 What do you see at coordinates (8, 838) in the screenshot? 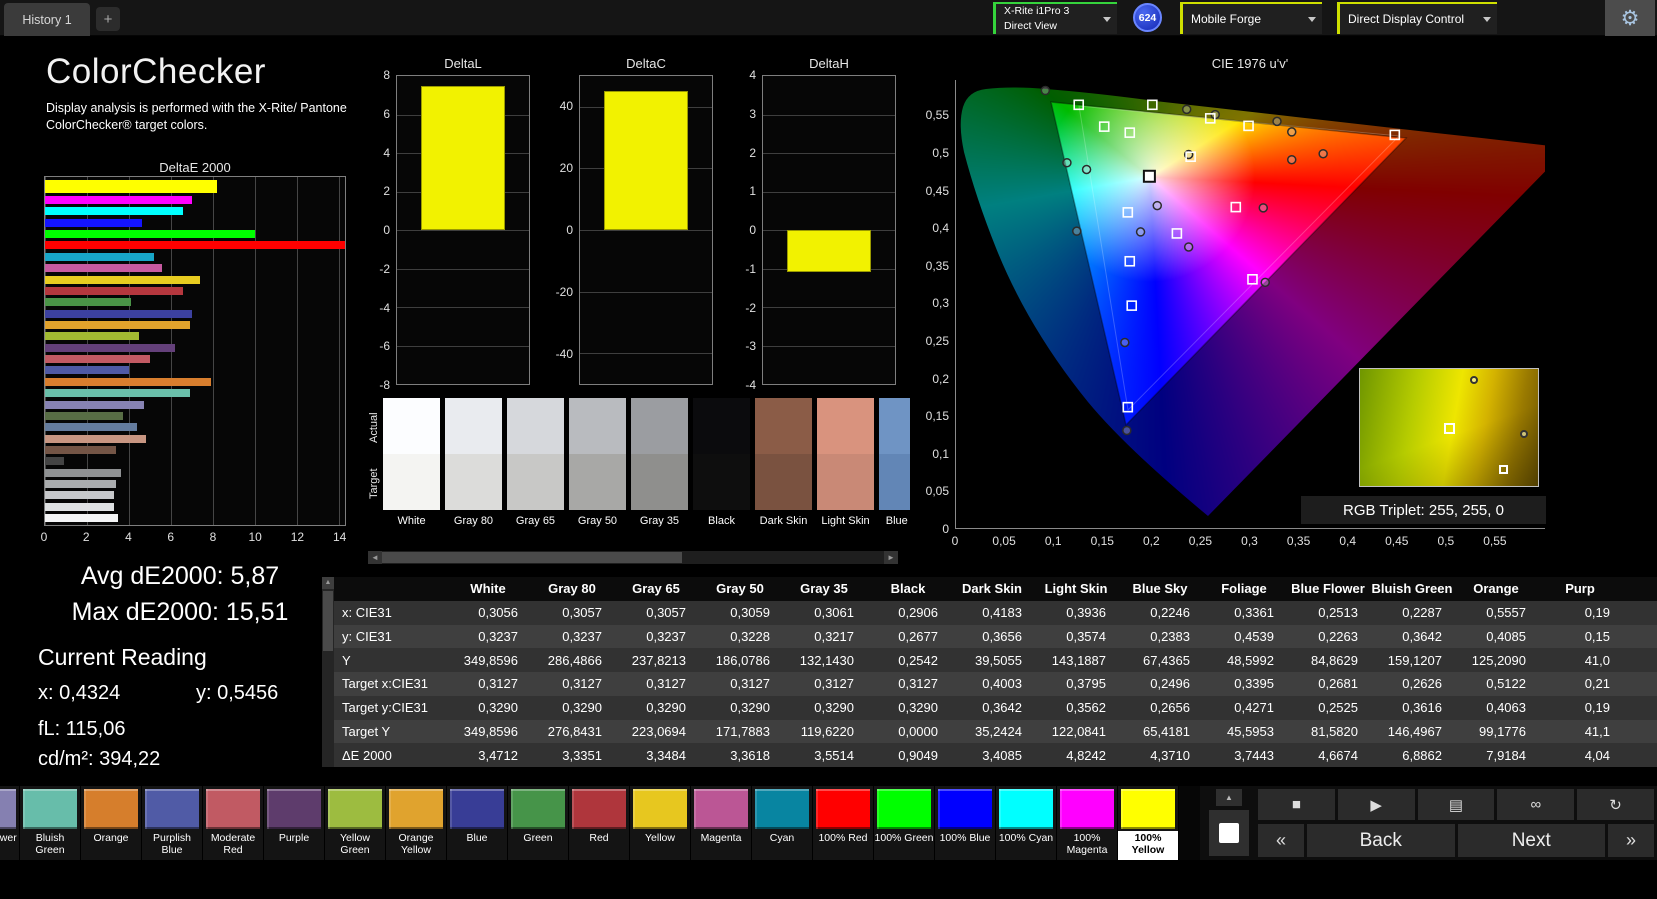
I see `patch-label: Blue Flower` at bounding box center [8, 838].